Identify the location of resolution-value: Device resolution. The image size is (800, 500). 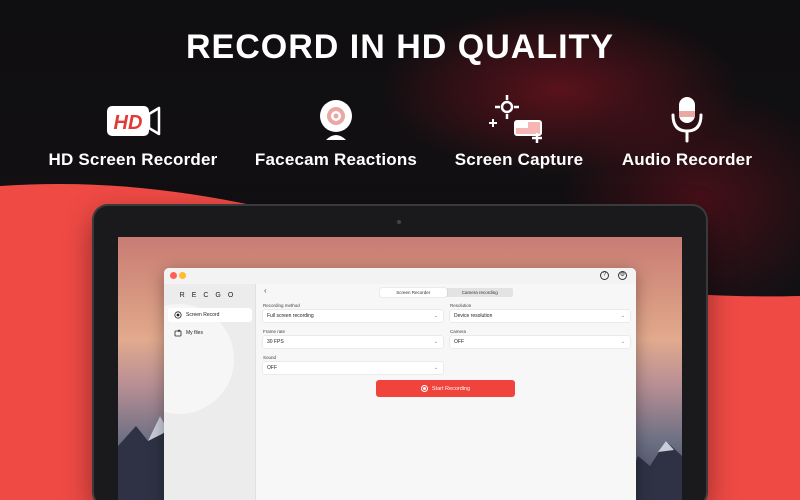
(473, 316).